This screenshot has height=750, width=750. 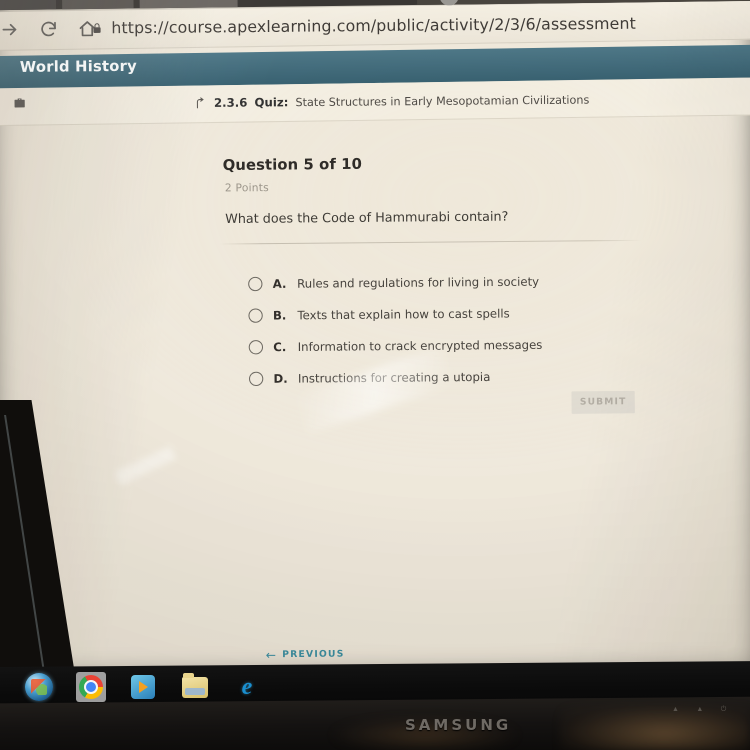 I want to click on monitor-menu-button: ▲, so click(x=675, y=710).